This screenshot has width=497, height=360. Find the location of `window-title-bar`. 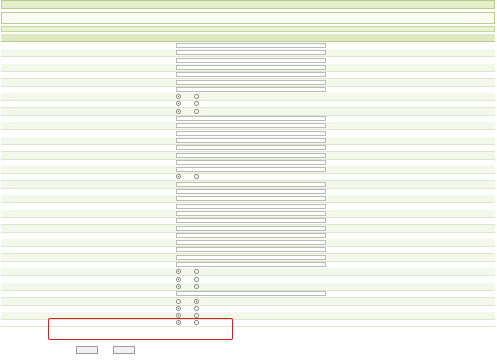

window-title-bar is located at coordinates (248, 4).